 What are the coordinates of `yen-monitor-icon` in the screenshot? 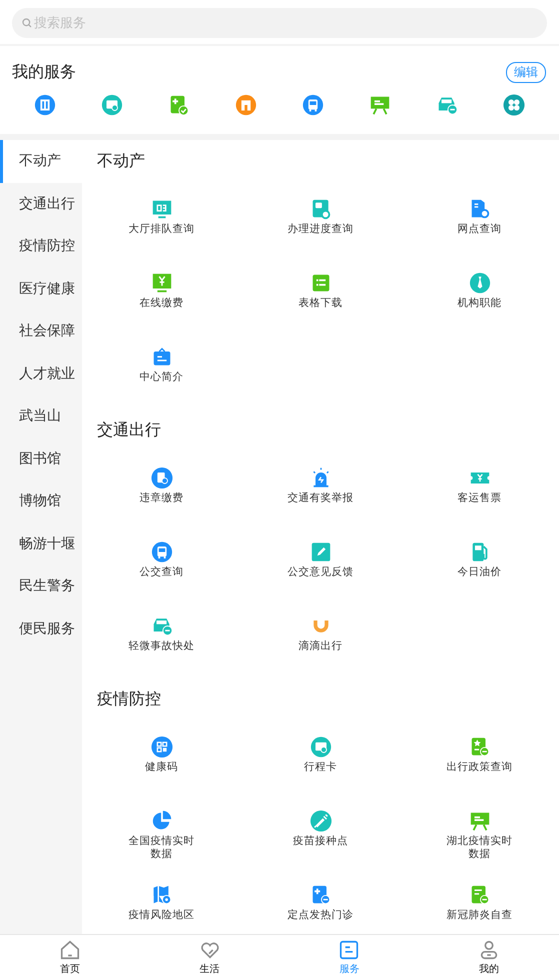 It's located at (161, 283).